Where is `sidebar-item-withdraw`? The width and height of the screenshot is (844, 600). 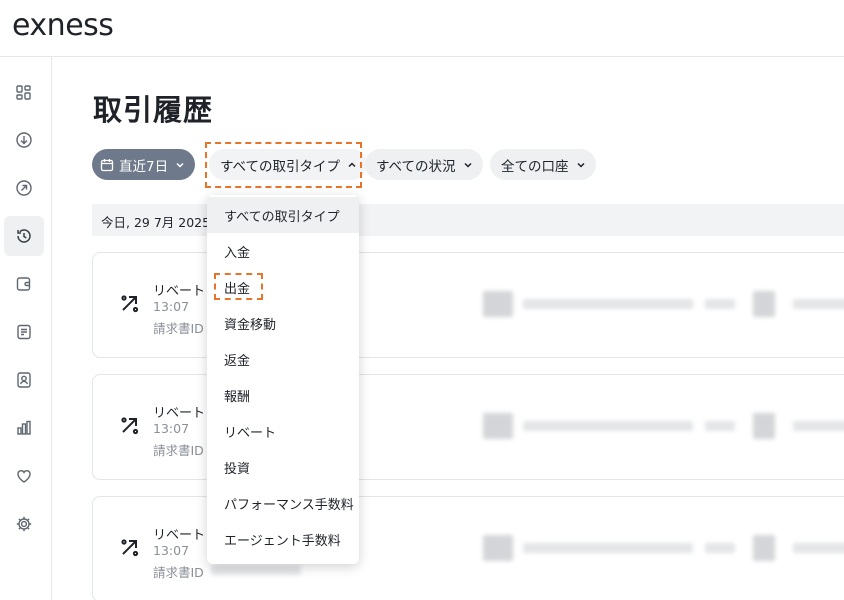
sidebar-item-withdraw is located at coordinates (24, 188).